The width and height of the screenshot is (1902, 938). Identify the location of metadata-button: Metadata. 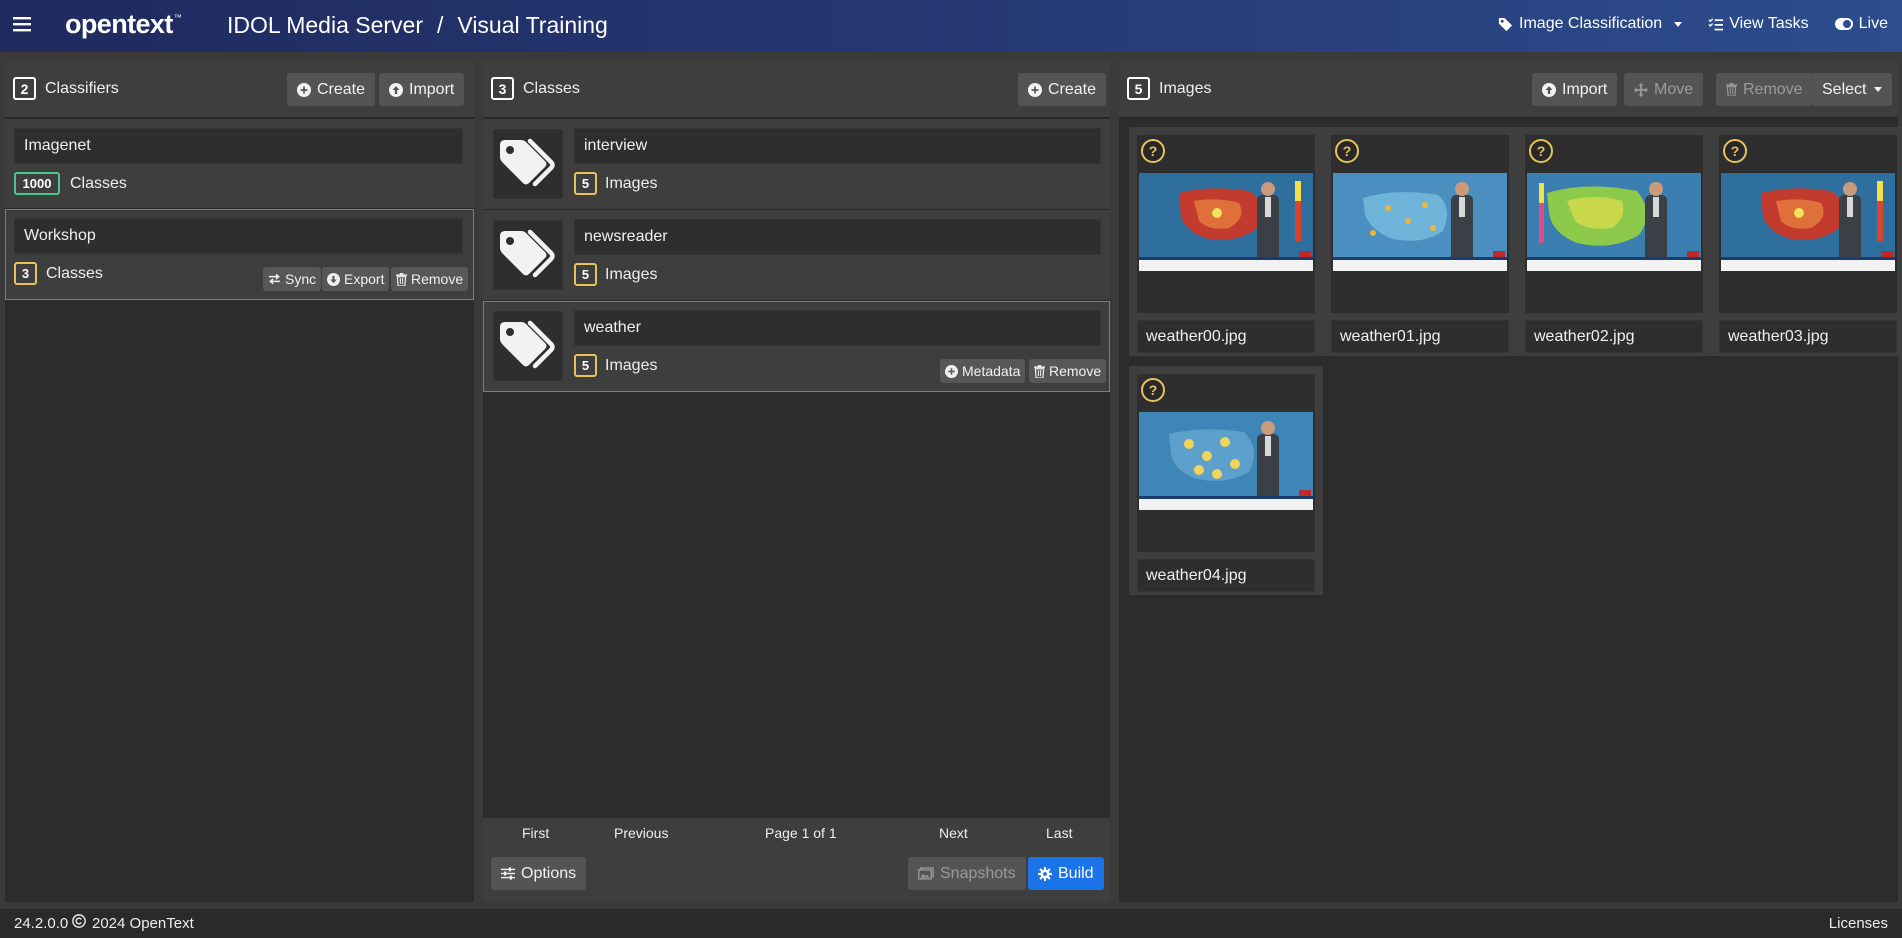
(983, 371).